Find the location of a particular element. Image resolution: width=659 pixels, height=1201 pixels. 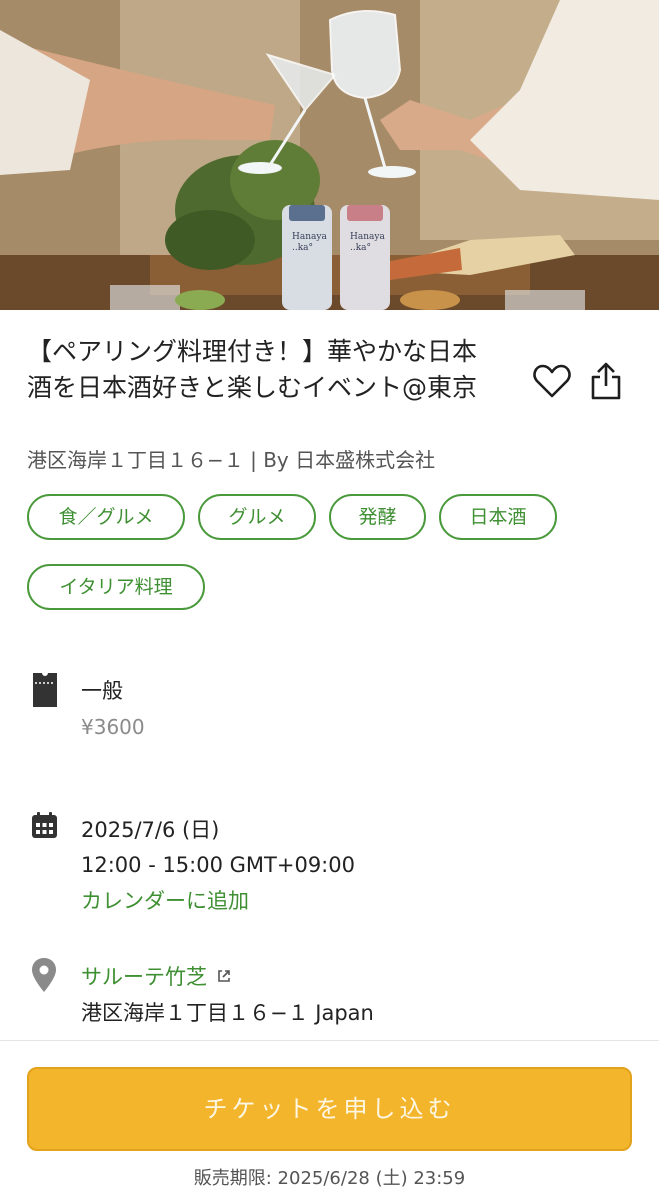

external-link-icon is located at coordinates (223, 976).